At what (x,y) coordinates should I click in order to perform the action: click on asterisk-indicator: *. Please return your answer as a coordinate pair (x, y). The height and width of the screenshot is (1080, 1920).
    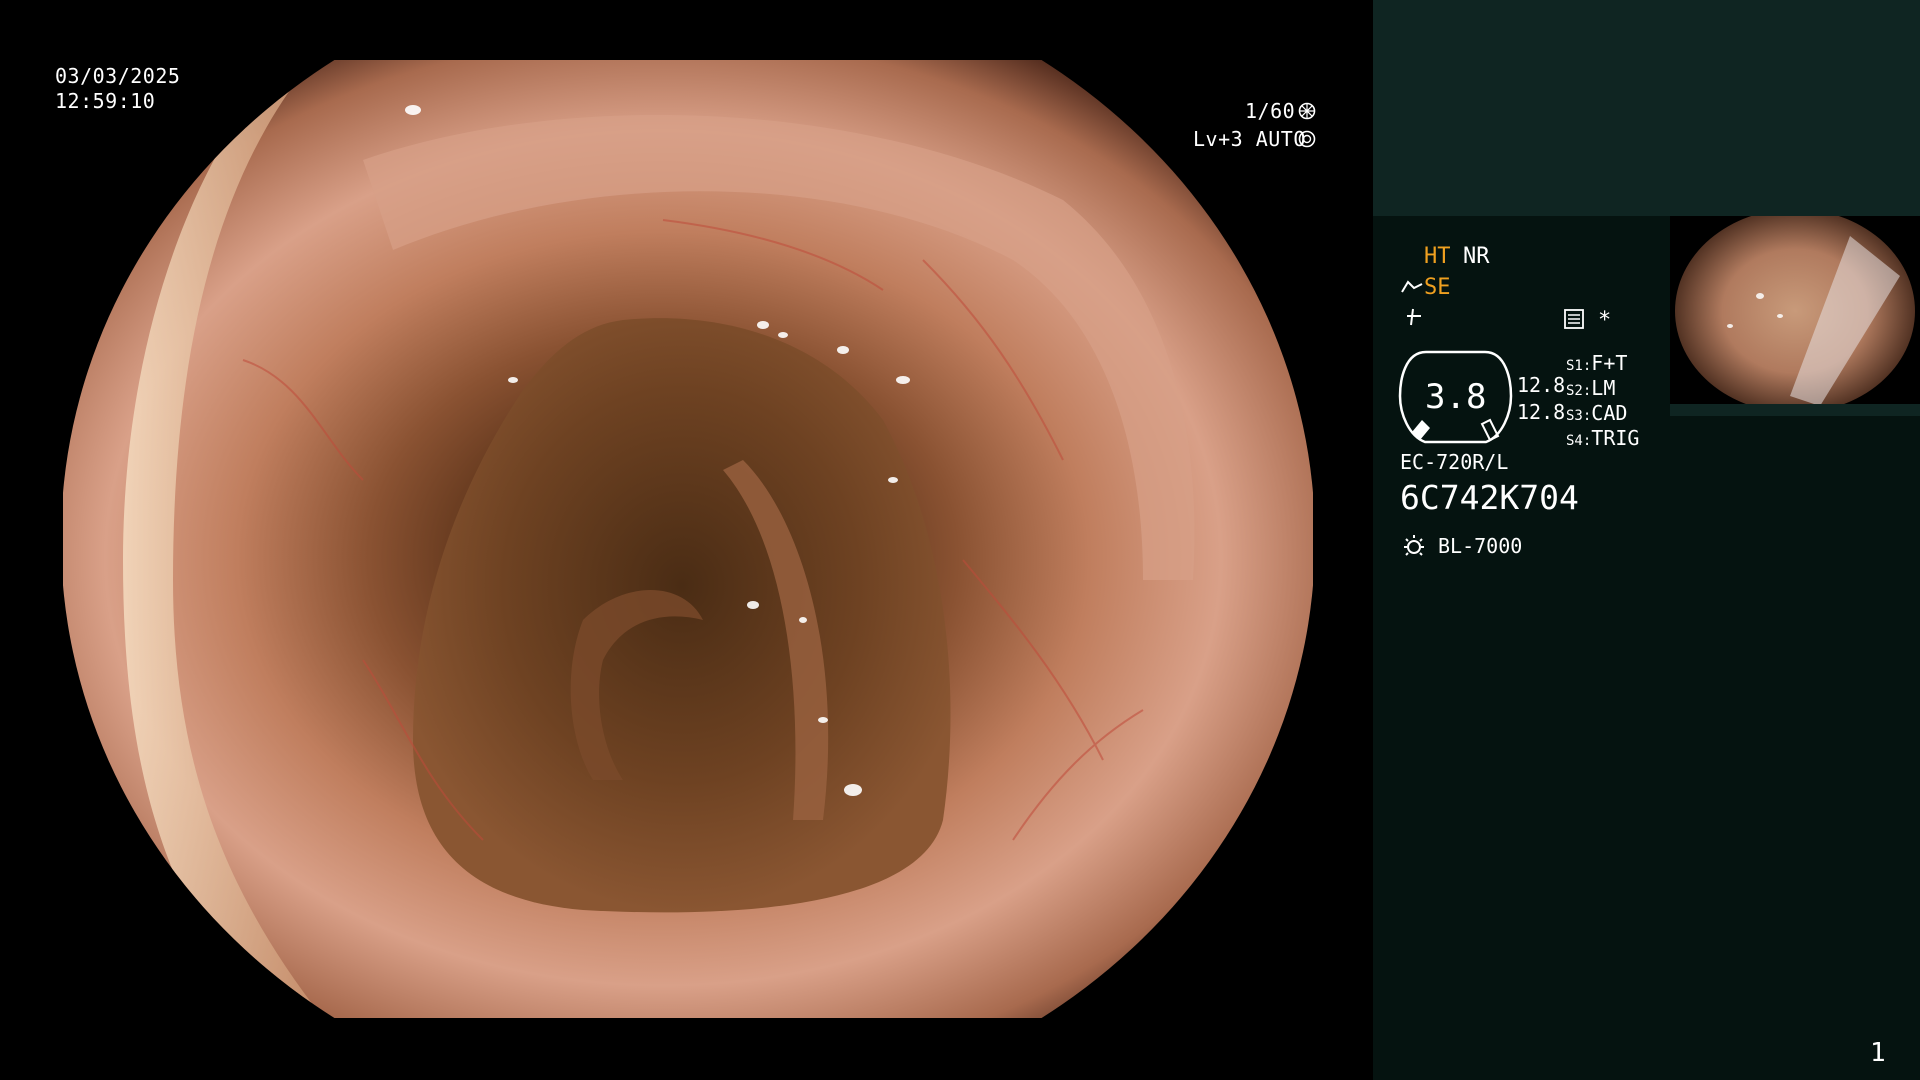
    Looking at the image, I should click on (1605, 320).